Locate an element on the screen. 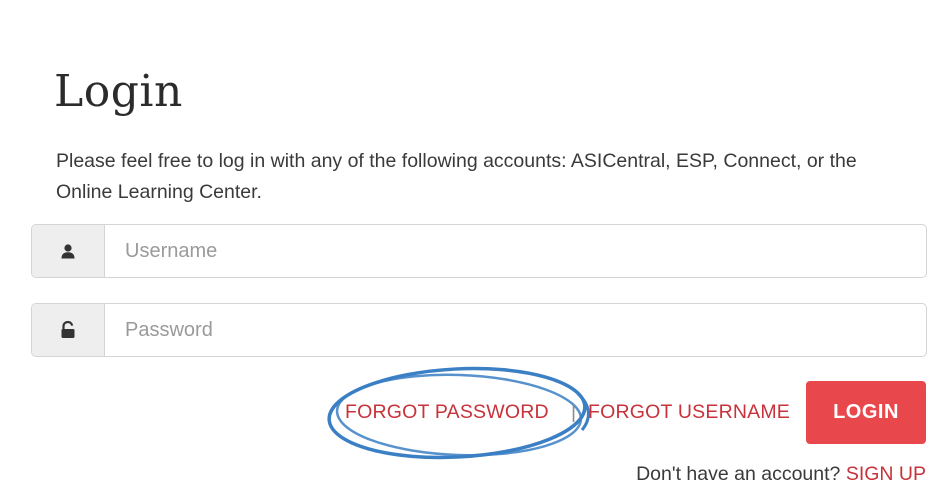 This screenshot has width=938, height=488. login-button: LOGIN is located at coordinates (866, 412).